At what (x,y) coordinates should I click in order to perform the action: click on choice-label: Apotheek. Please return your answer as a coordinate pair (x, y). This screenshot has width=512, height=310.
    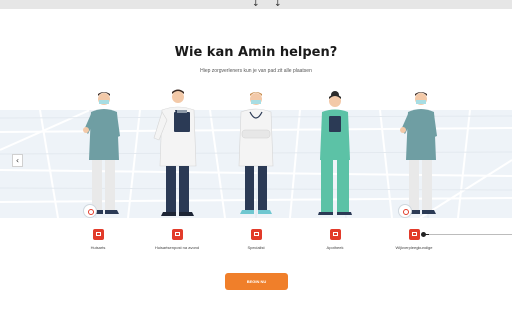
    Looking at the image, I should click on (335, 247).